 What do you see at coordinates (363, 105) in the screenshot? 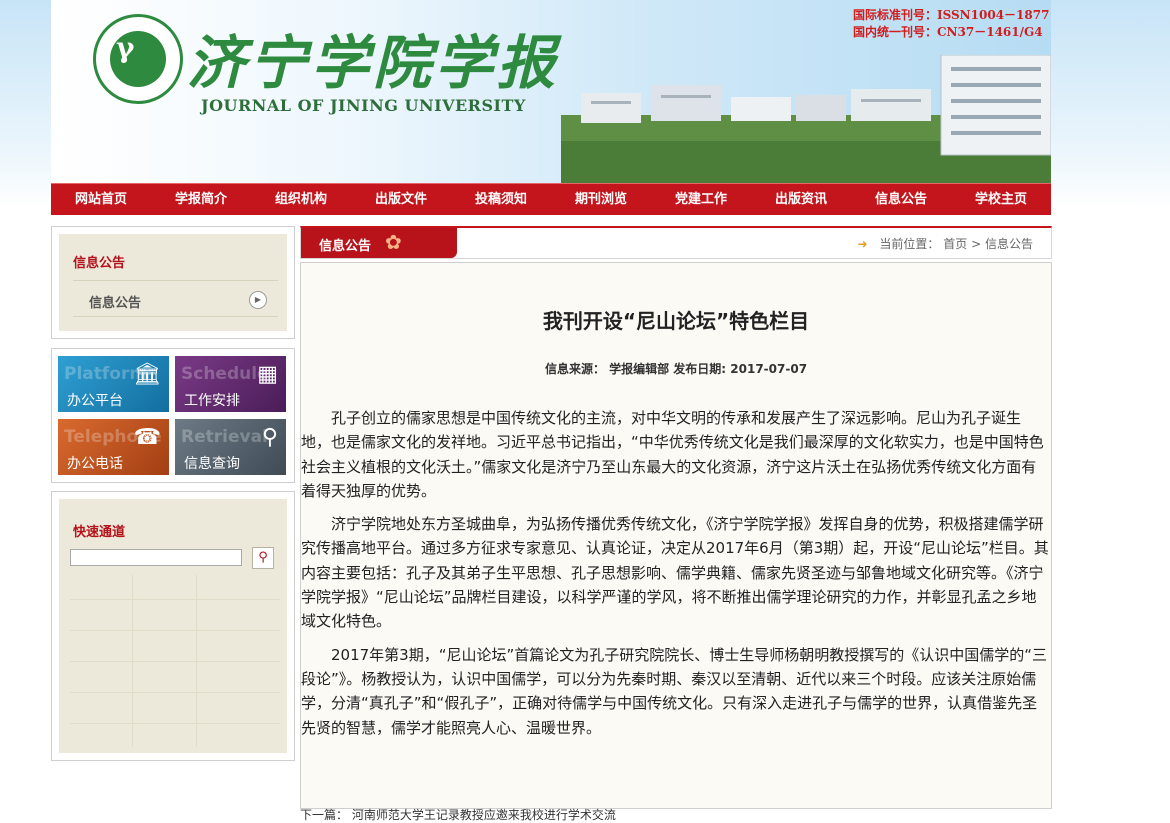
I see `journal-title-en: JOURNAL OF JINING UNIVERSITY` at bounding box center [363, 105].